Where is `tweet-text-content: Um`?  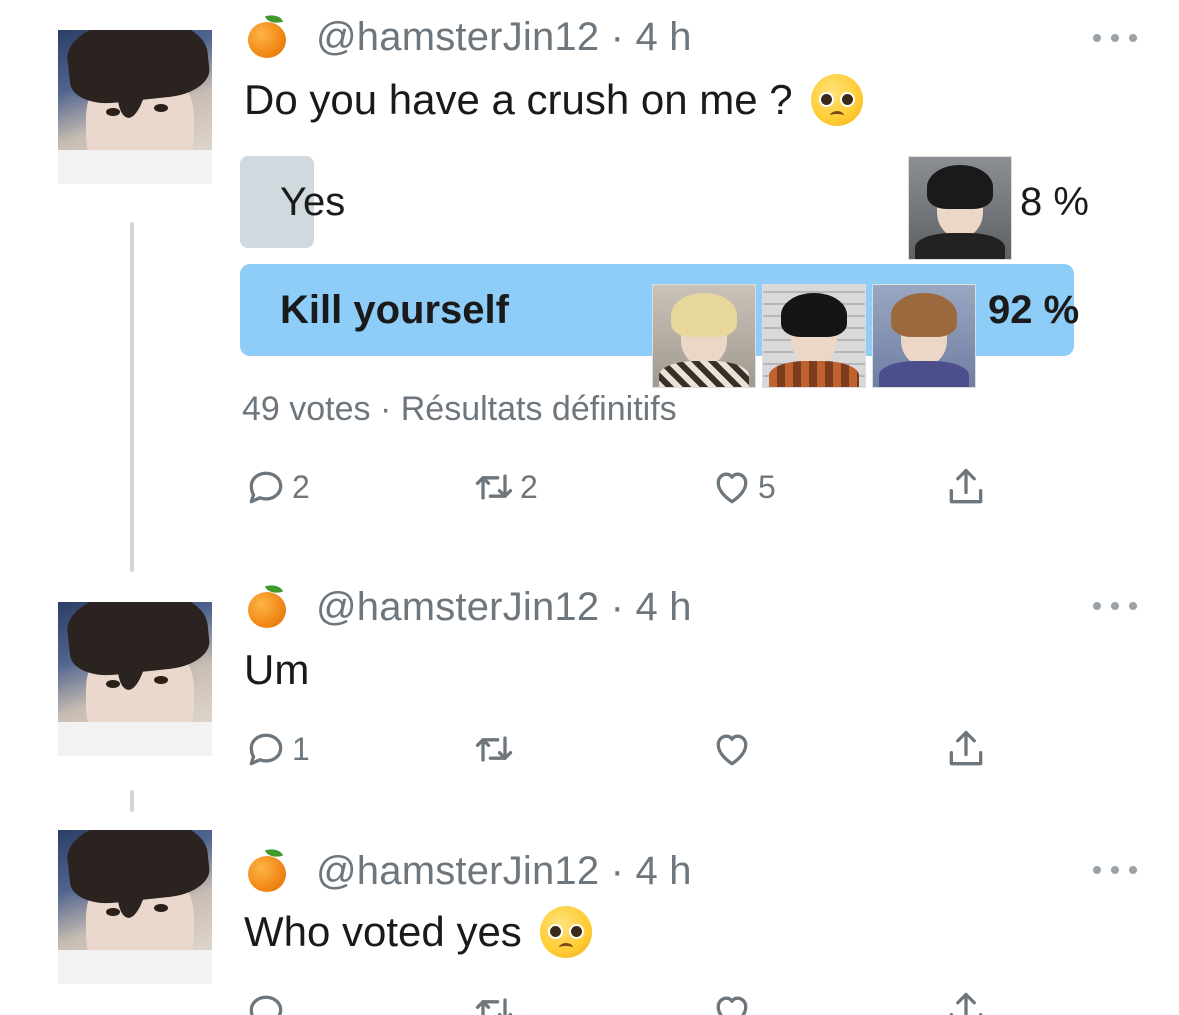 tweet-text-content: Um is located at coordinates (277, 669).